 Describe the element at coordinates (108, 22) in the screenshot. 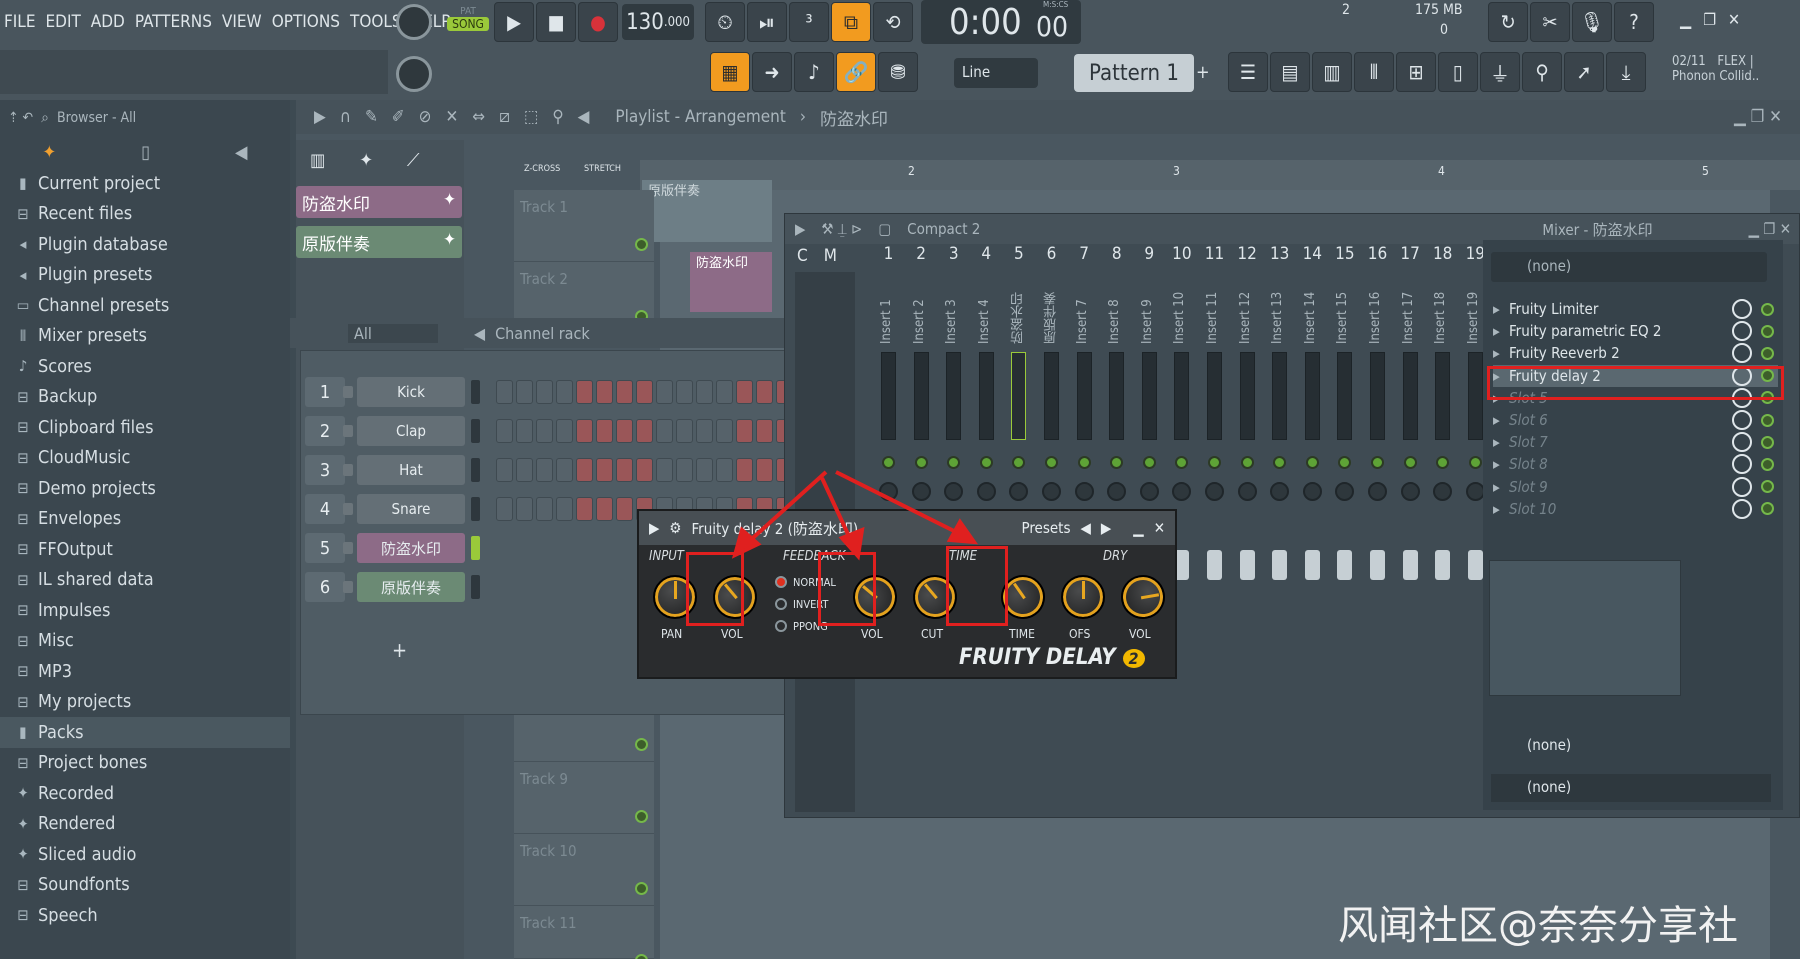

I see `menu-add: ADD` at that location.